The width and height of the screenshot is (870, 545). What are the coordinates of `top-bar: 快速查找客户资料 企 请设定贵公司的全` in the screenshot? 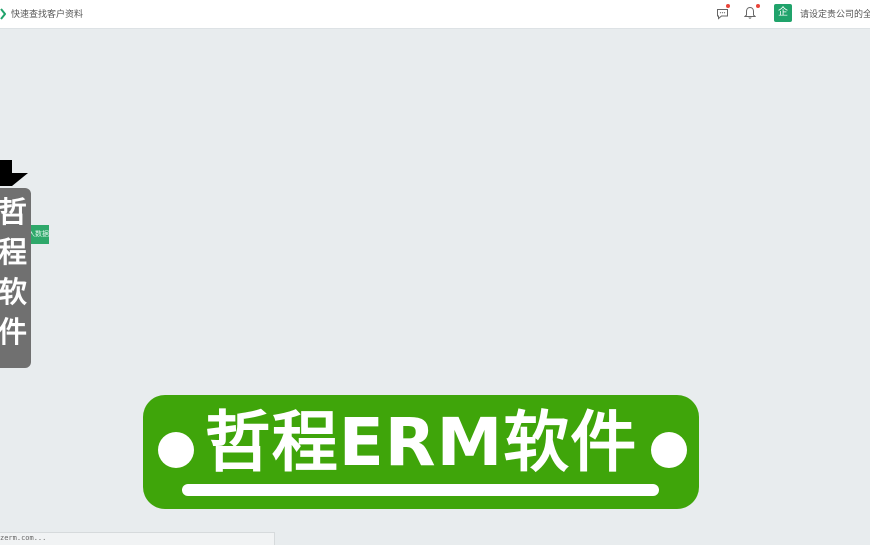 It's located at (435, 14).